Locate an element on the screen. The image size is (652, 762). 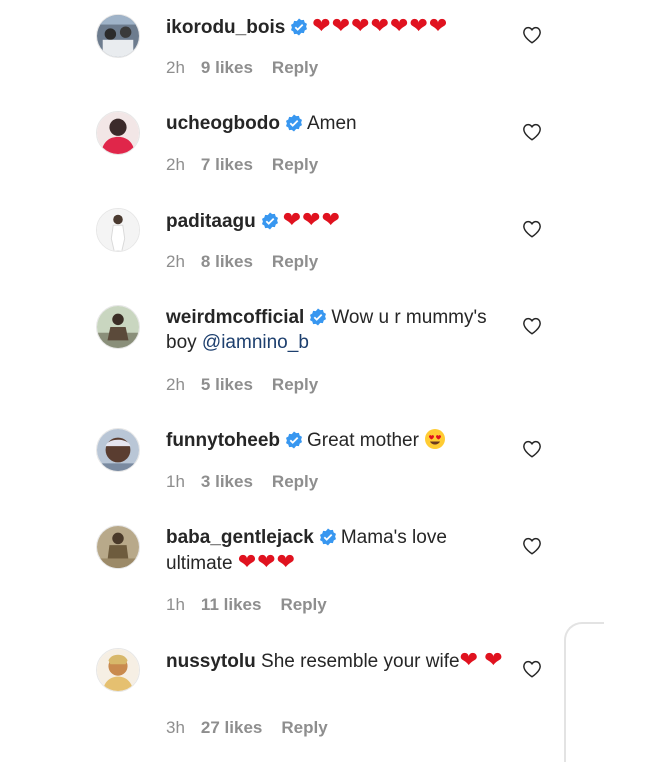
comment-meta: 1h 11 likes Reply is located at coordinates (246, 605).